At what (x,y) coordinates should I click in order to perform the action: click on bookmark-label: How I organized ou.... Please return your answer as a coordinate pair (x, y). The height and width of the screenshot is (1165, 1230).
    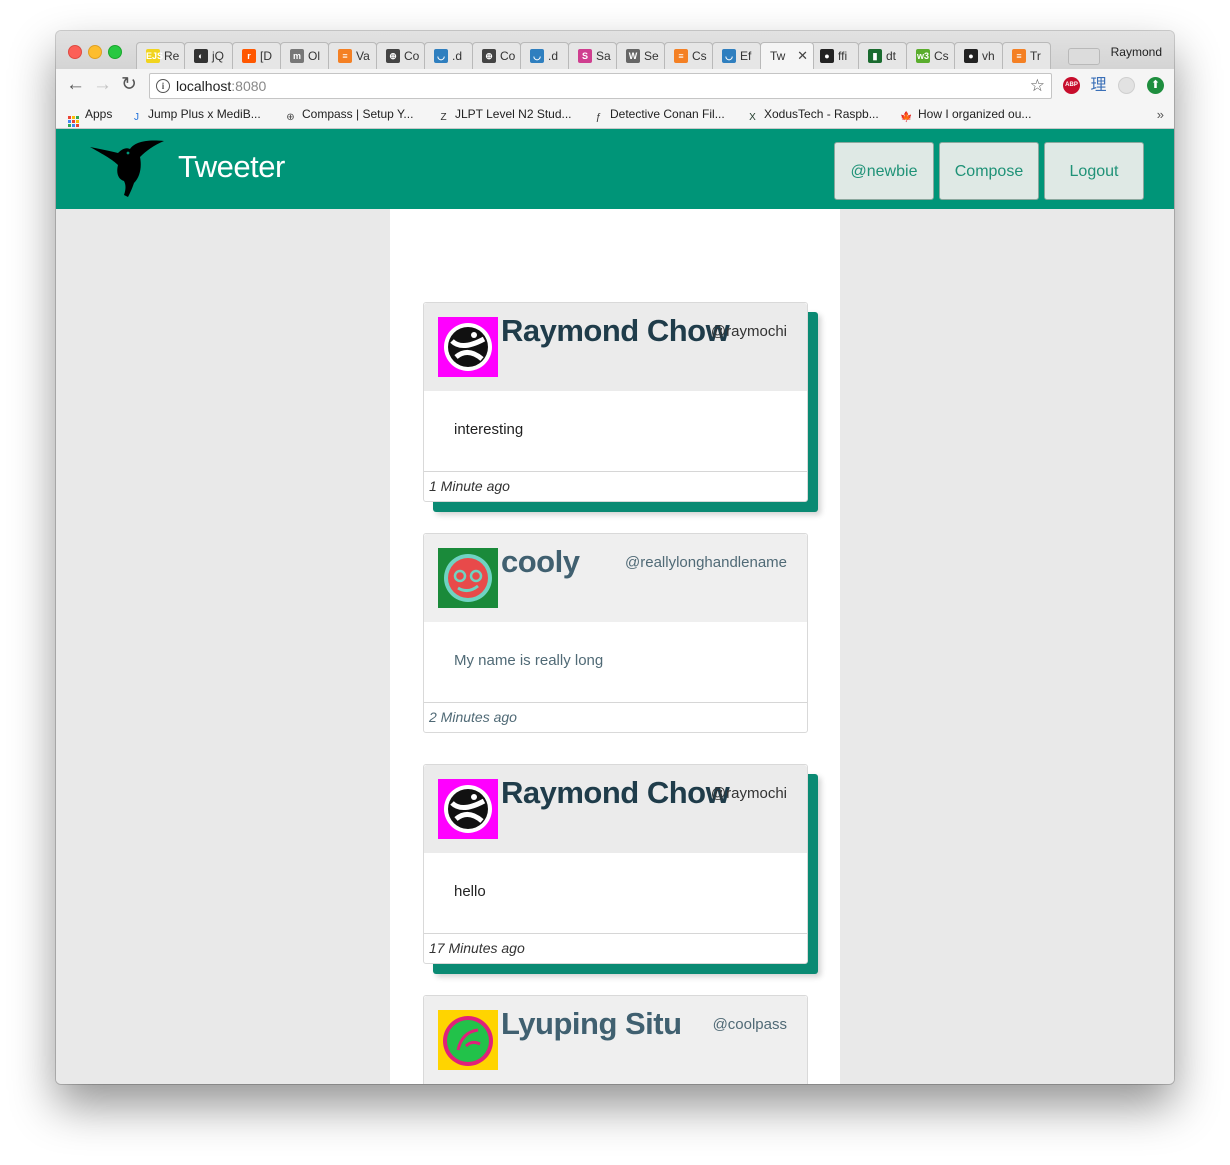
    Looking at the image, I should click on (975, 114).